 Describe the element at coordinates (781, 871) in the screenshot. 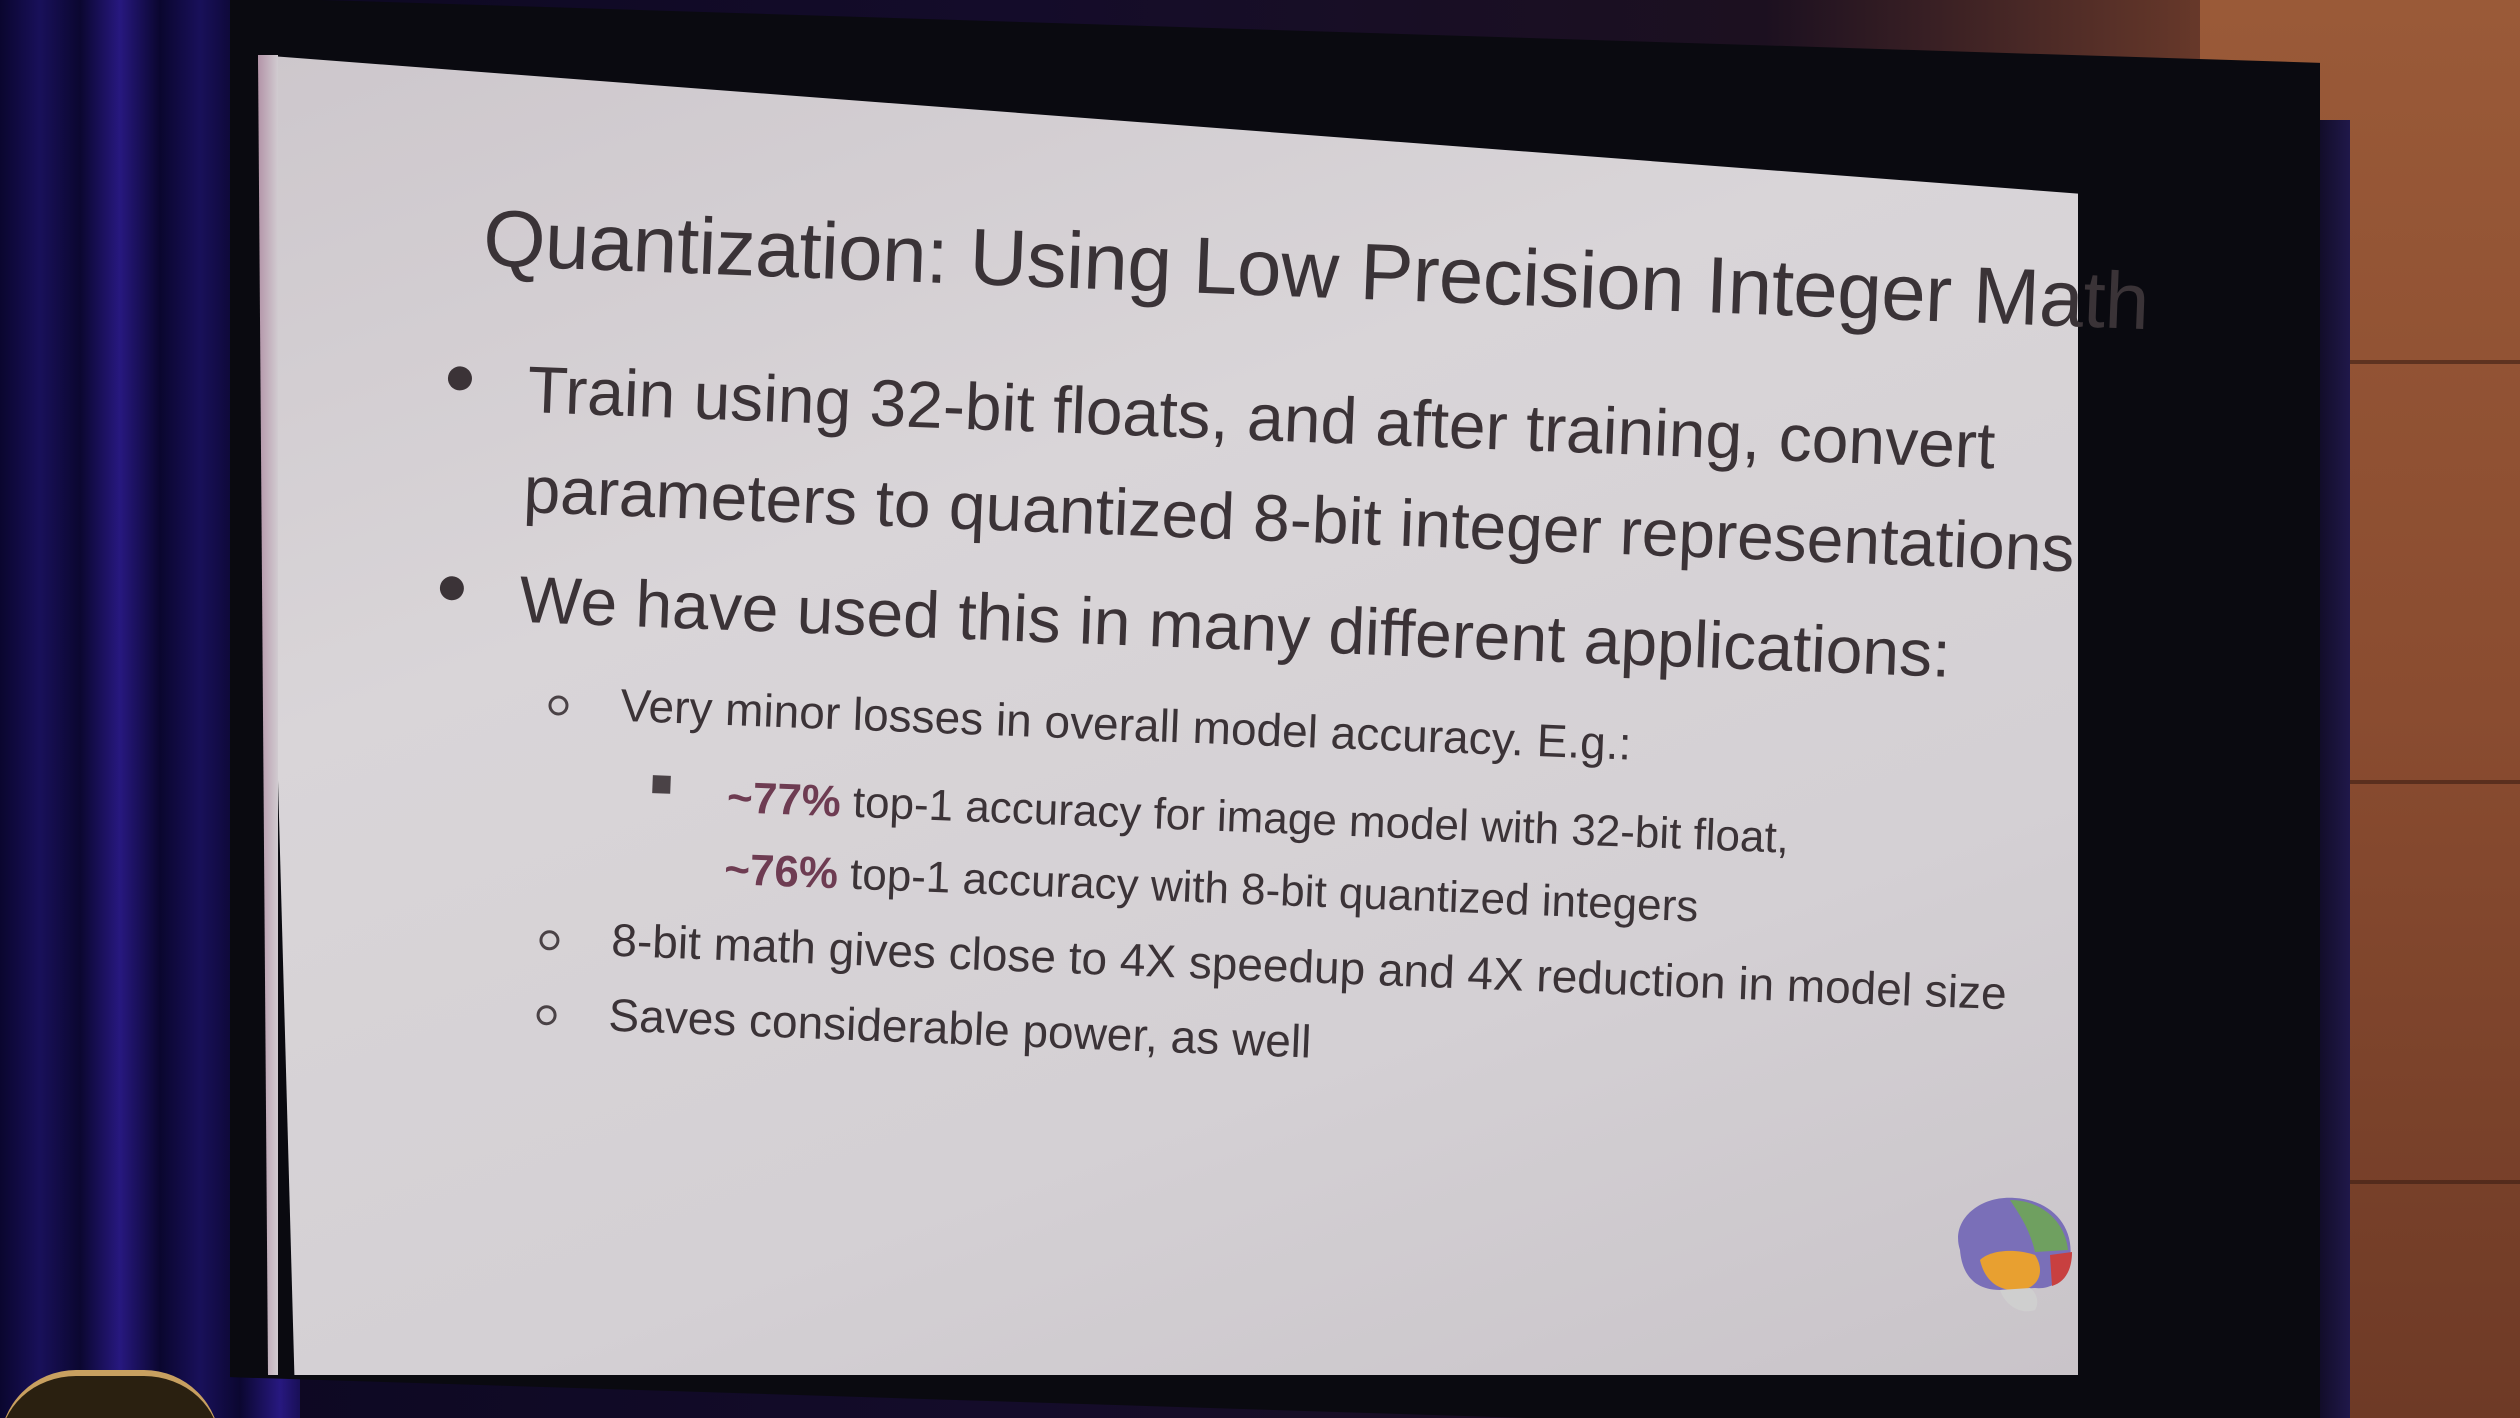

I see `accuracy-highlight: ~76%` at that location.